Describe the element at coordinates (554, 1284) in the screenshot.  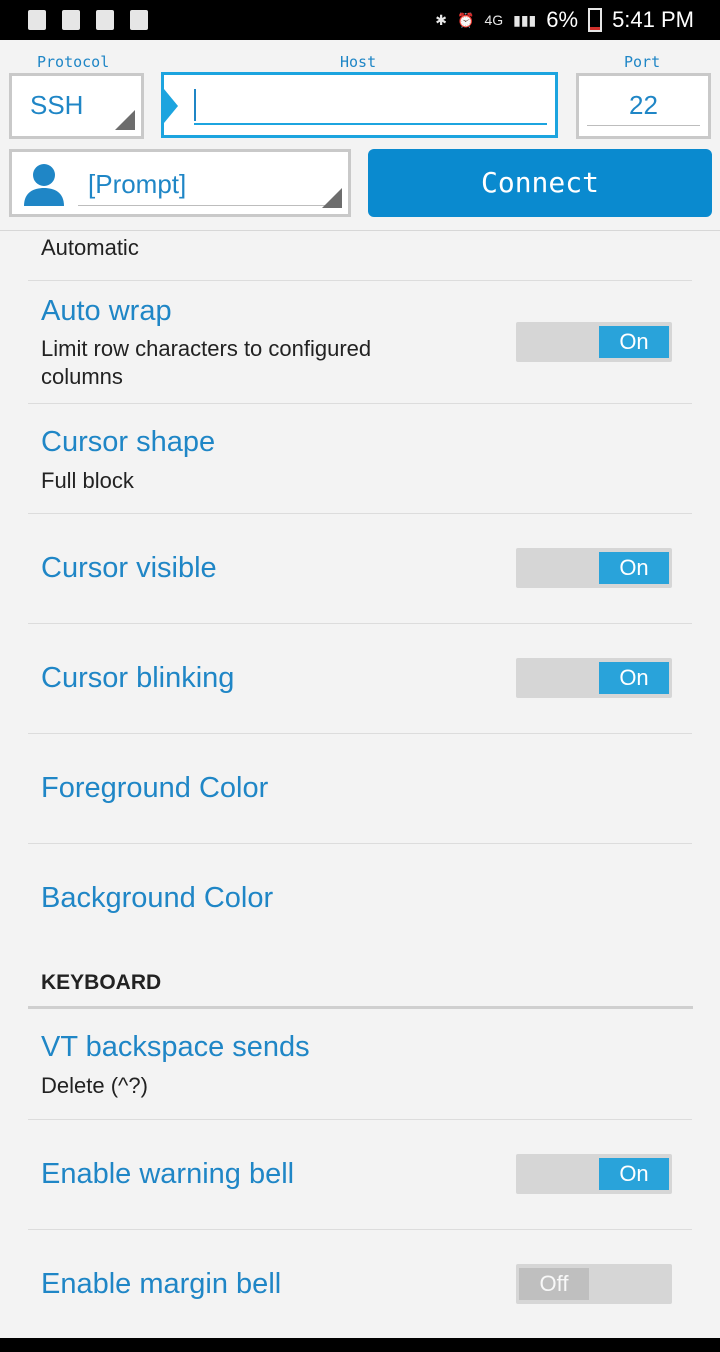
I see `toggle-thumb: Off` at that location.